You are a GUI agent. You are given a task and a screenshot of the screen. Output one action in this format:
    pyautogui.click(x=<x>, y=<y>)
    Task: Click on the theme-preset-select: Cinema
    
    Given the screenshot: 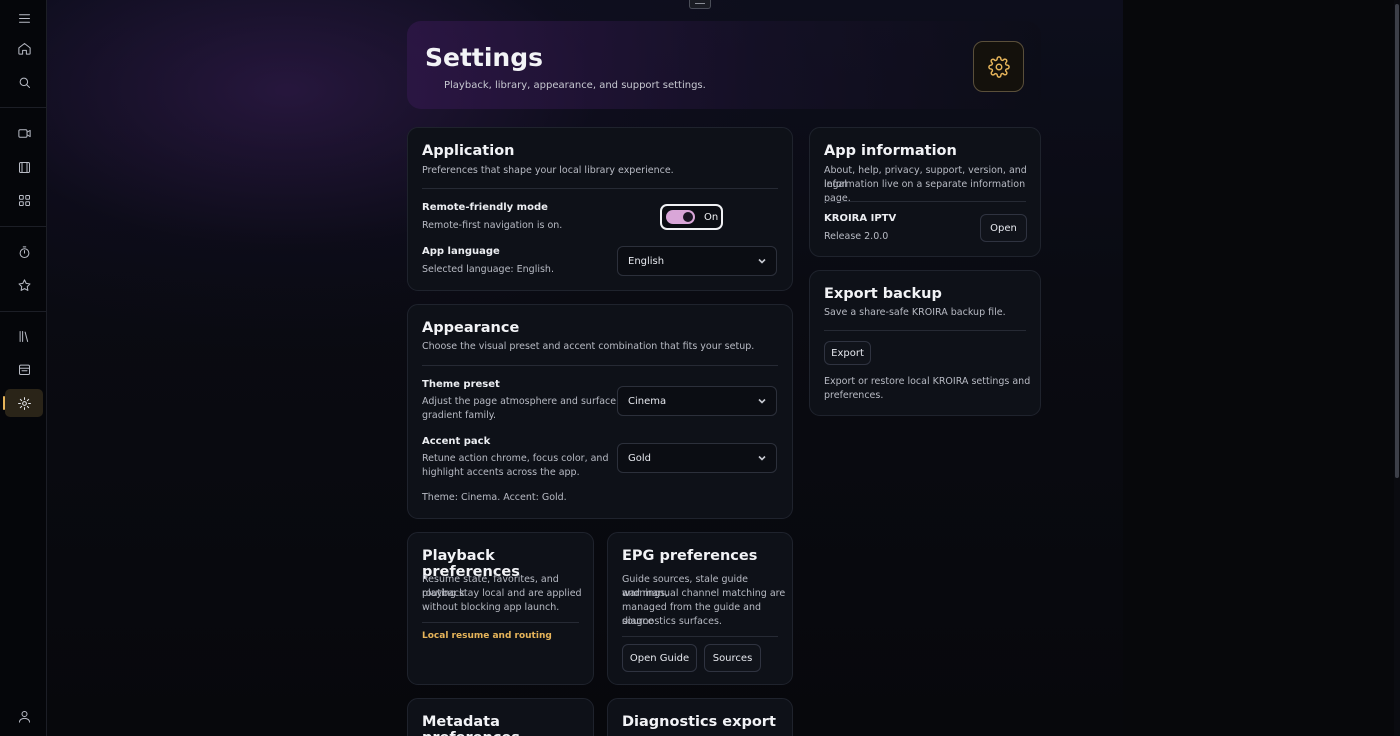 What is the action you would take?
    pyautogui.click(x=697, y=401)
    